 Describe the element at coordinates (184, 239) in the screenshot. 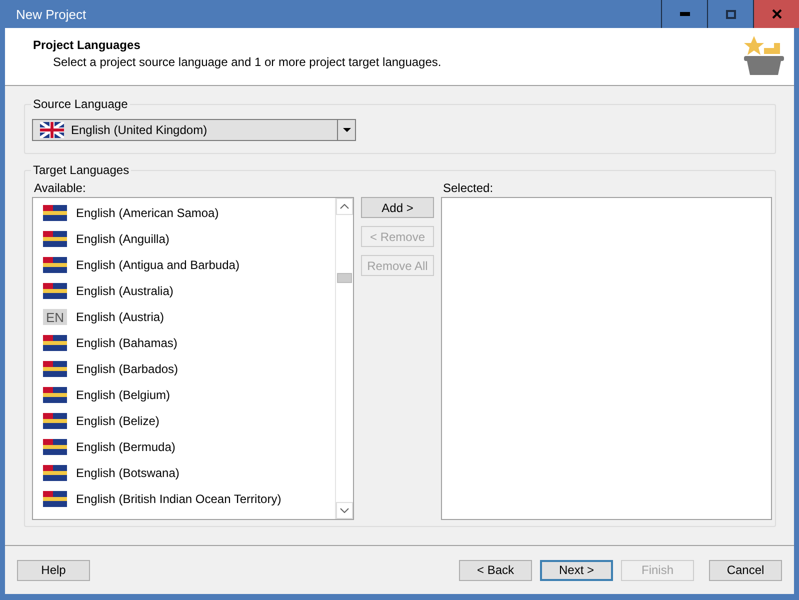

I see `language-item: English (Anguilla)` at that location.